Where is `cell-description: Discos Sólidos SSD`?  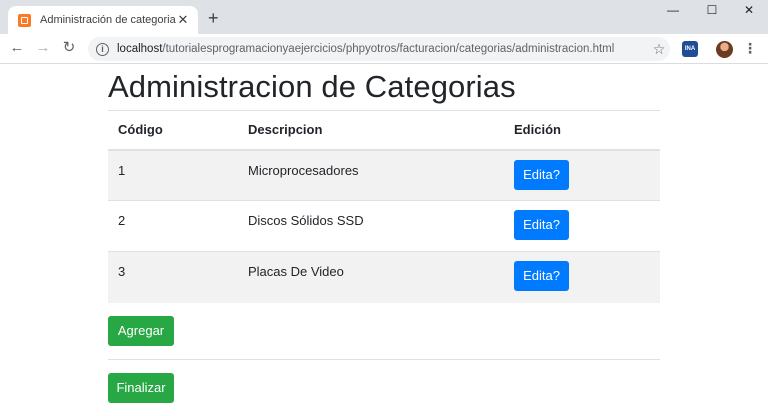 cell-description: Discos Sólidos SSD is located at coordinates (371, 226).